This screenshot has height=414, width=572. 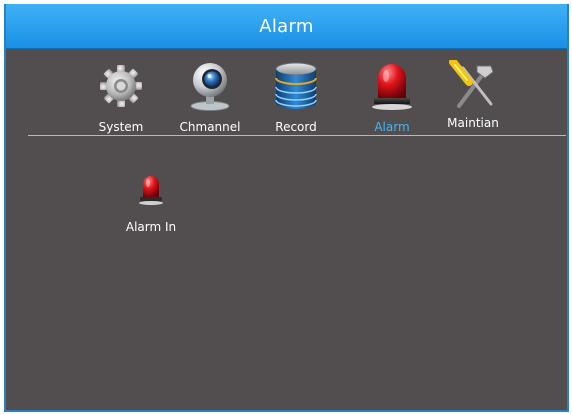 What do you see at coordinates (296, 127) in the screenshot?
I see `tab-label: Record` at bounding box center [296, 127].